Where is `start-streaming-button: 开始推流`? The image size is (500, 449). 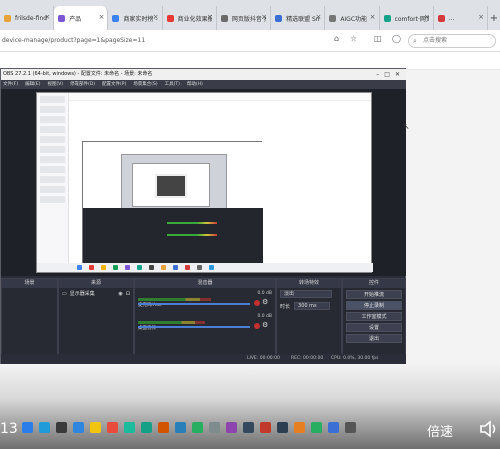
start-streaming-button: 开始推流 is located at coordinates (374, 294).